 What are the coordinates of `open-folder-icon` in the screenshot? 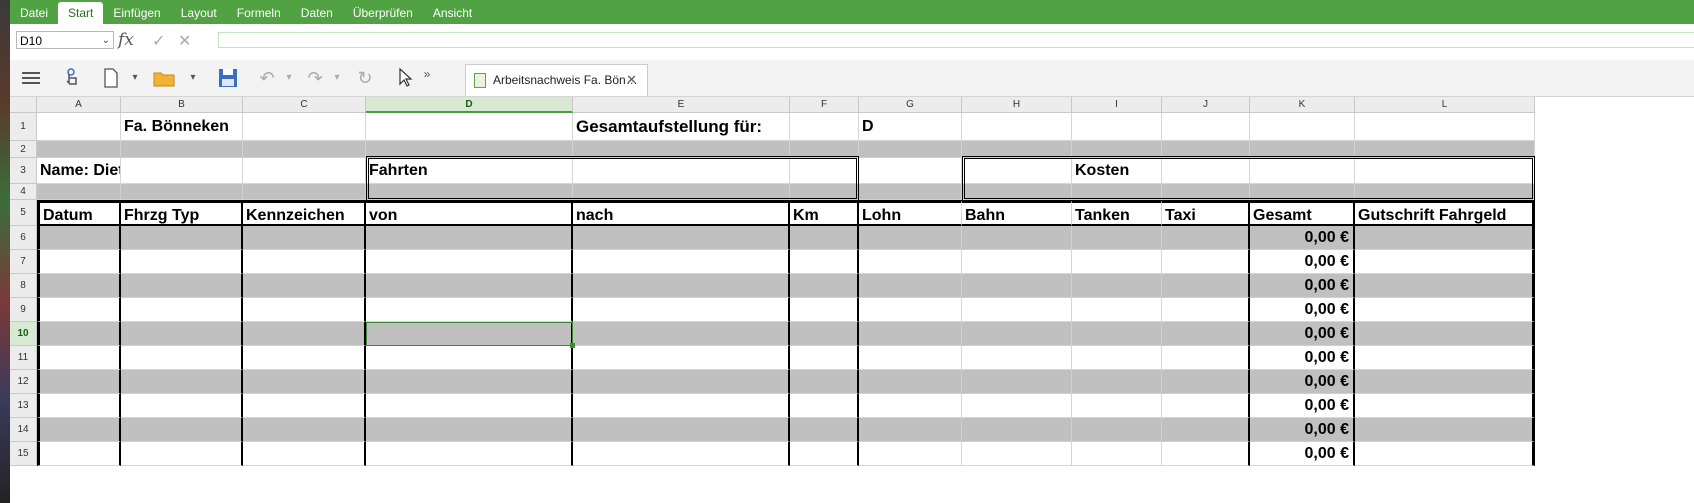 It's located at (165, 78).